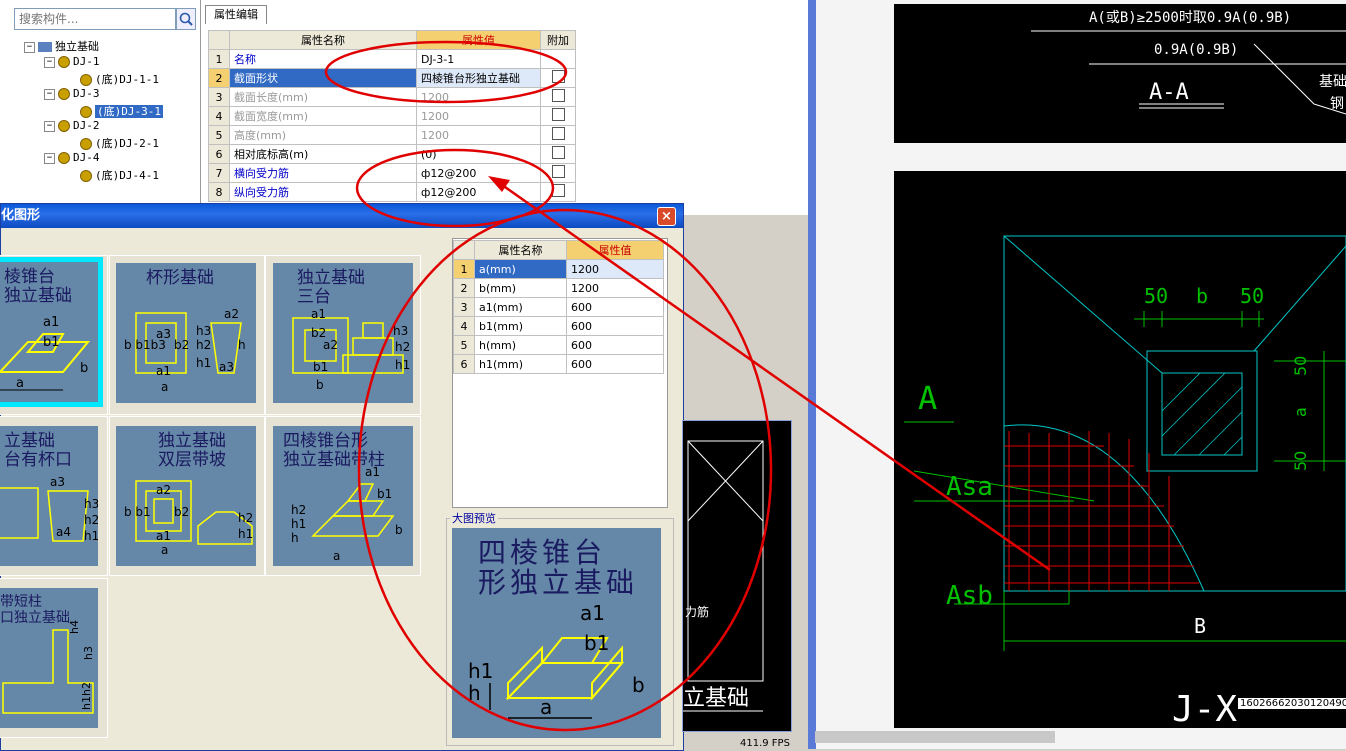 The image size is (1346, 751). I want to click on table-row: 6 相对底标高(m) (0), so click(392, 154).